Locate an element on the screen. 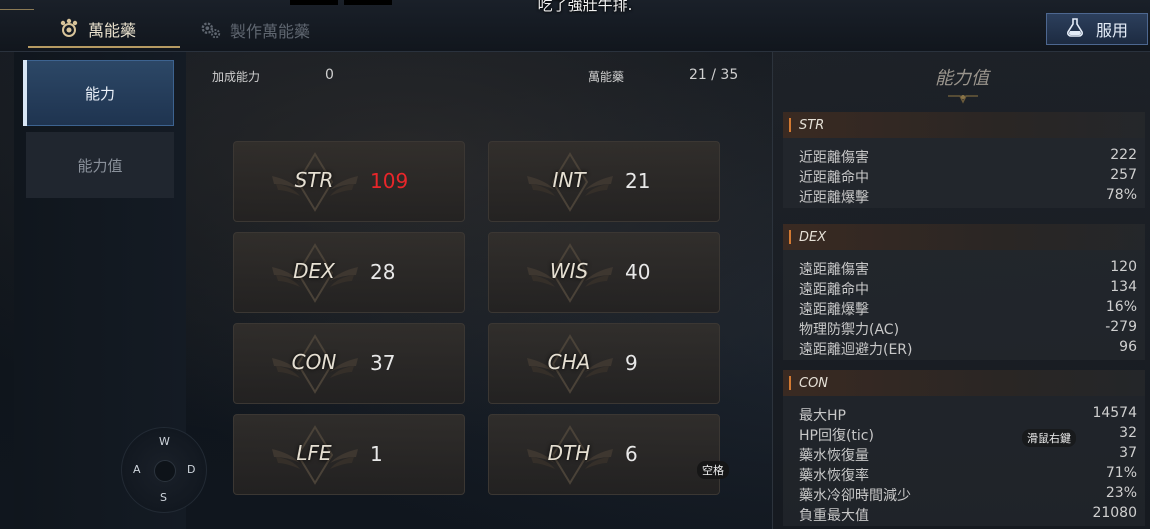  compass-center is located at coordinates (165, 471).